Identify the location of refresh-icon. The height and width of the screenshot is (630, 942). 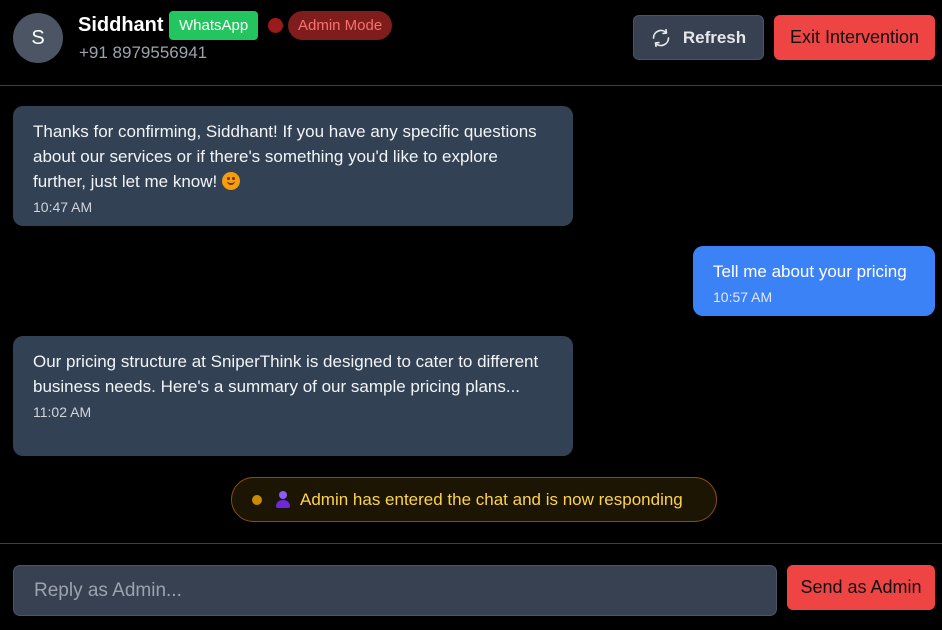
(661, 37).